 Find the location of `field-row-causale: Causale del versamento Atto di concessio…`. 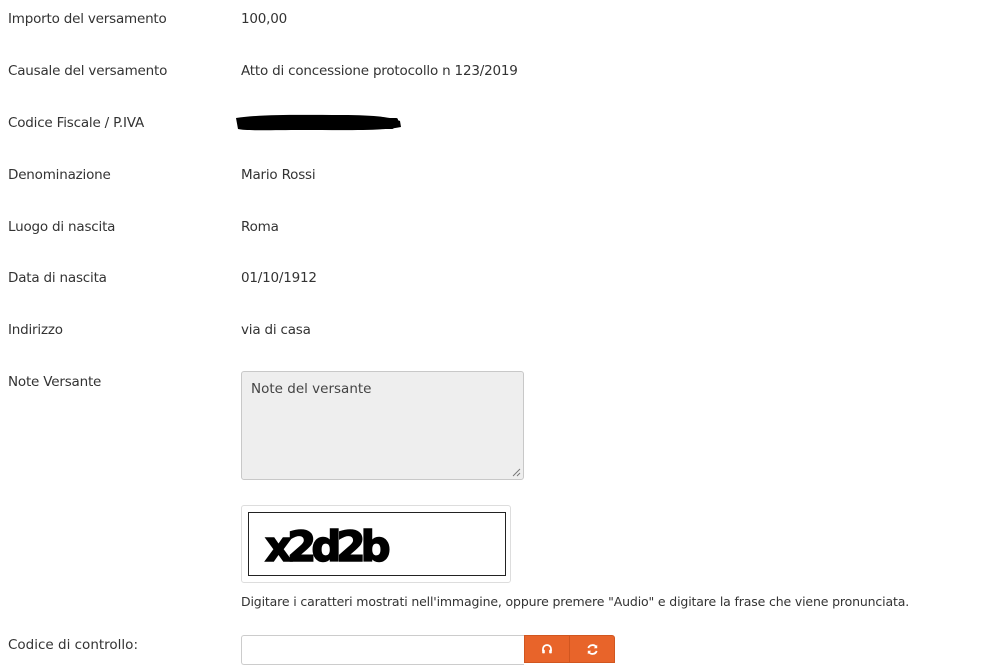

field-row-causale: Causale del versamento Atto di concessio… is located at coordinates (494, 75).